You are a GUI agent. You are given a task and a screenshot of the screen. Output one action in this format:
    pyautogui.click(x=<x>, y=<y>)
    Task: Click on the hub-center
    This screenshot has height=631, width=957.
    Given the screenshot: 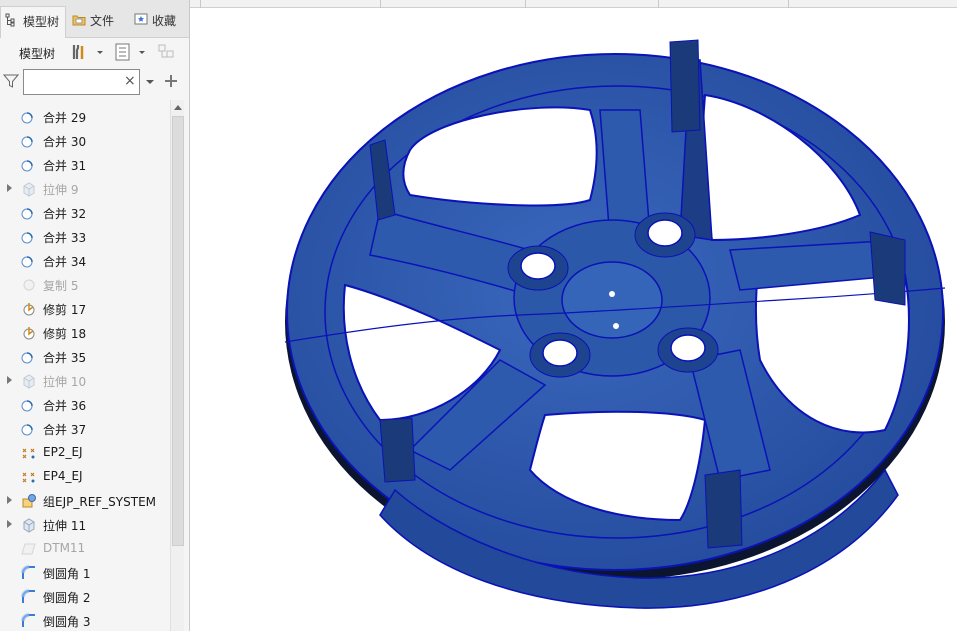 What is the action you would take?
    pyautogui.click(x=612, y=300)
    